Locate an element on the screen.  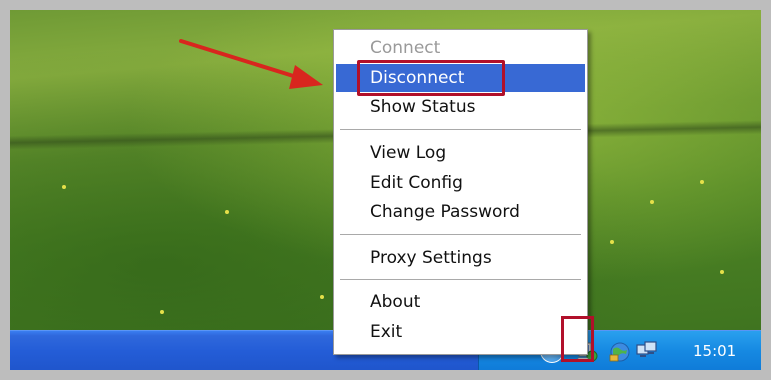
menu-item-about: About is located at coordinates (460, 302).